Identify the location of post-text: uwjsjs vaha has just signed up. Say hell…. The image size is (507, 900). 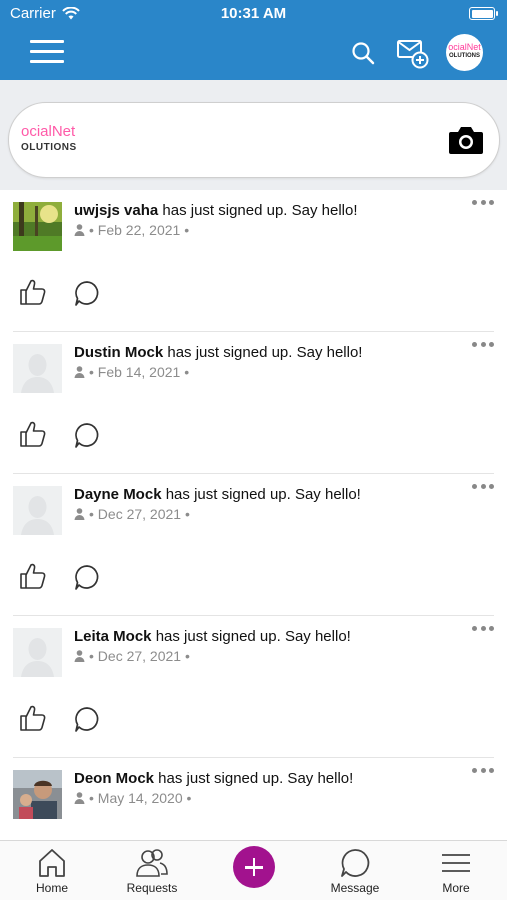
(216, 210).